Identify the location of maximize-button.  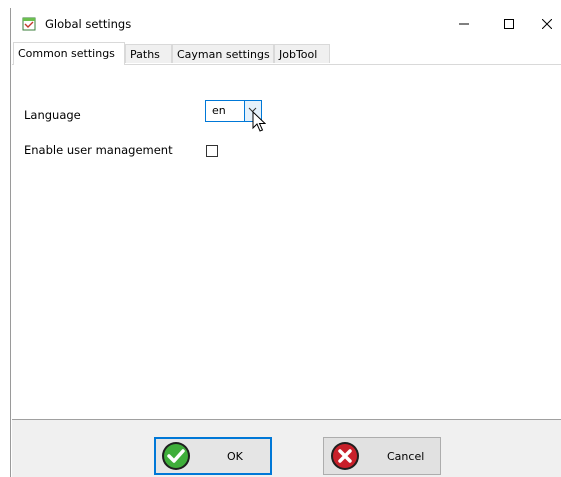
(509, 24).